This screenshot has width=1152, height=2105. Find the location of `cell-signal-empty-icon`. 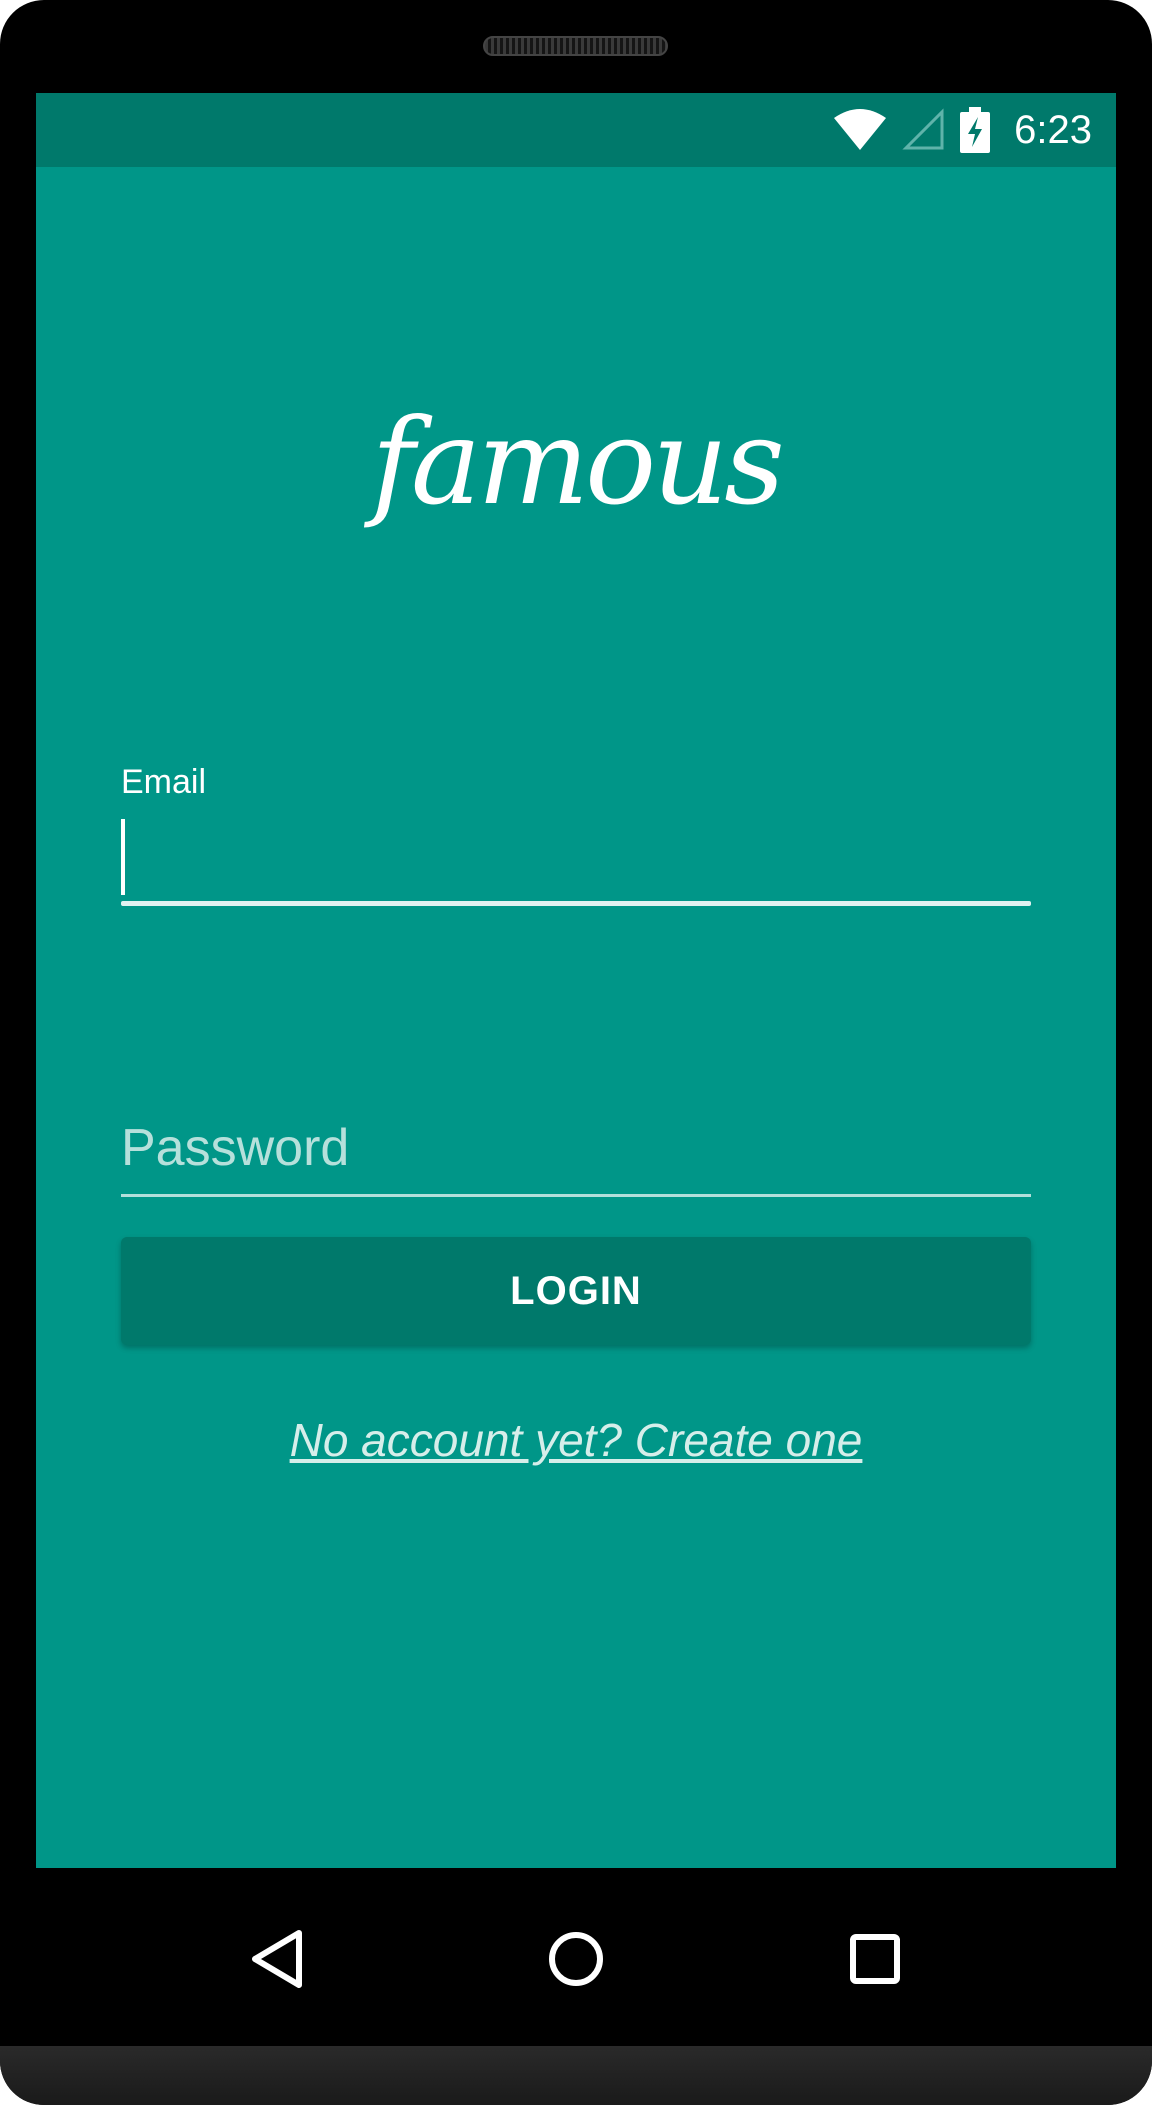

cell-signal-empty-icon is located at coordinates (923, 129).